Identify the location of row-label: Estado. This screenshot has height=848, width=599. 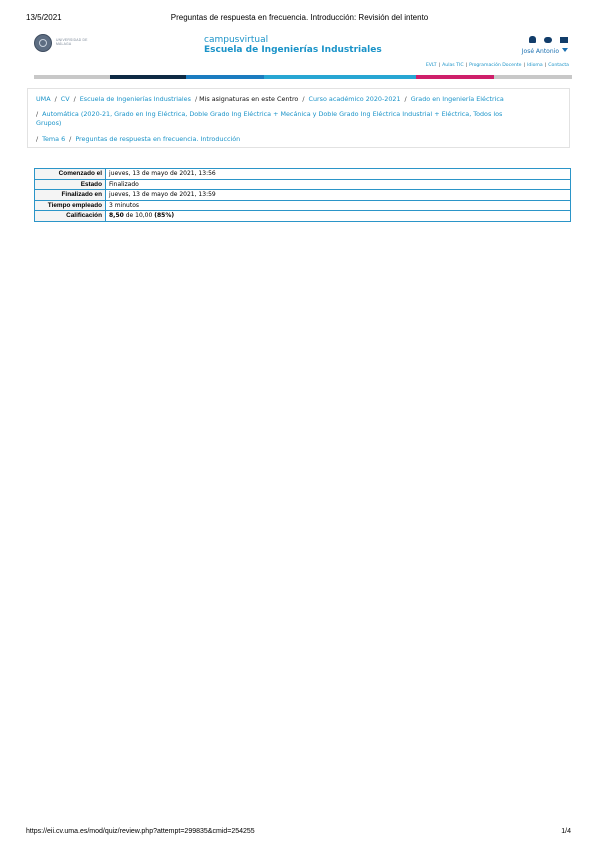
(70, 184).